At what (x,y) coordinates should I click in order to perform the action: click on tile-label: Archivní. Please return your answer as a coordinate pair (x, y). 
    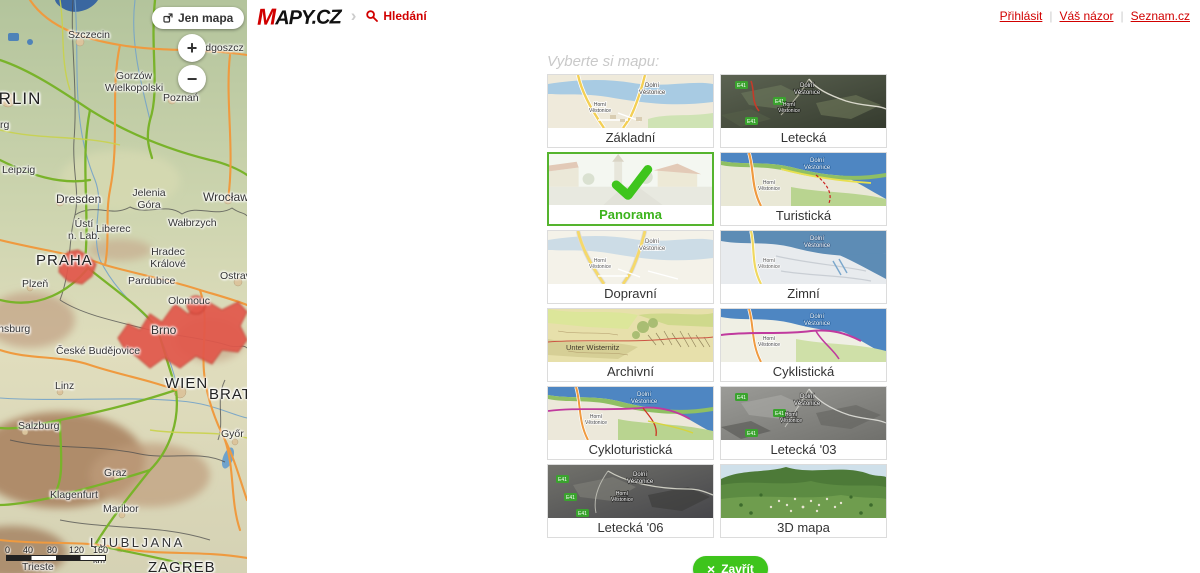
    Looking at the image, I should click on (630, 371).